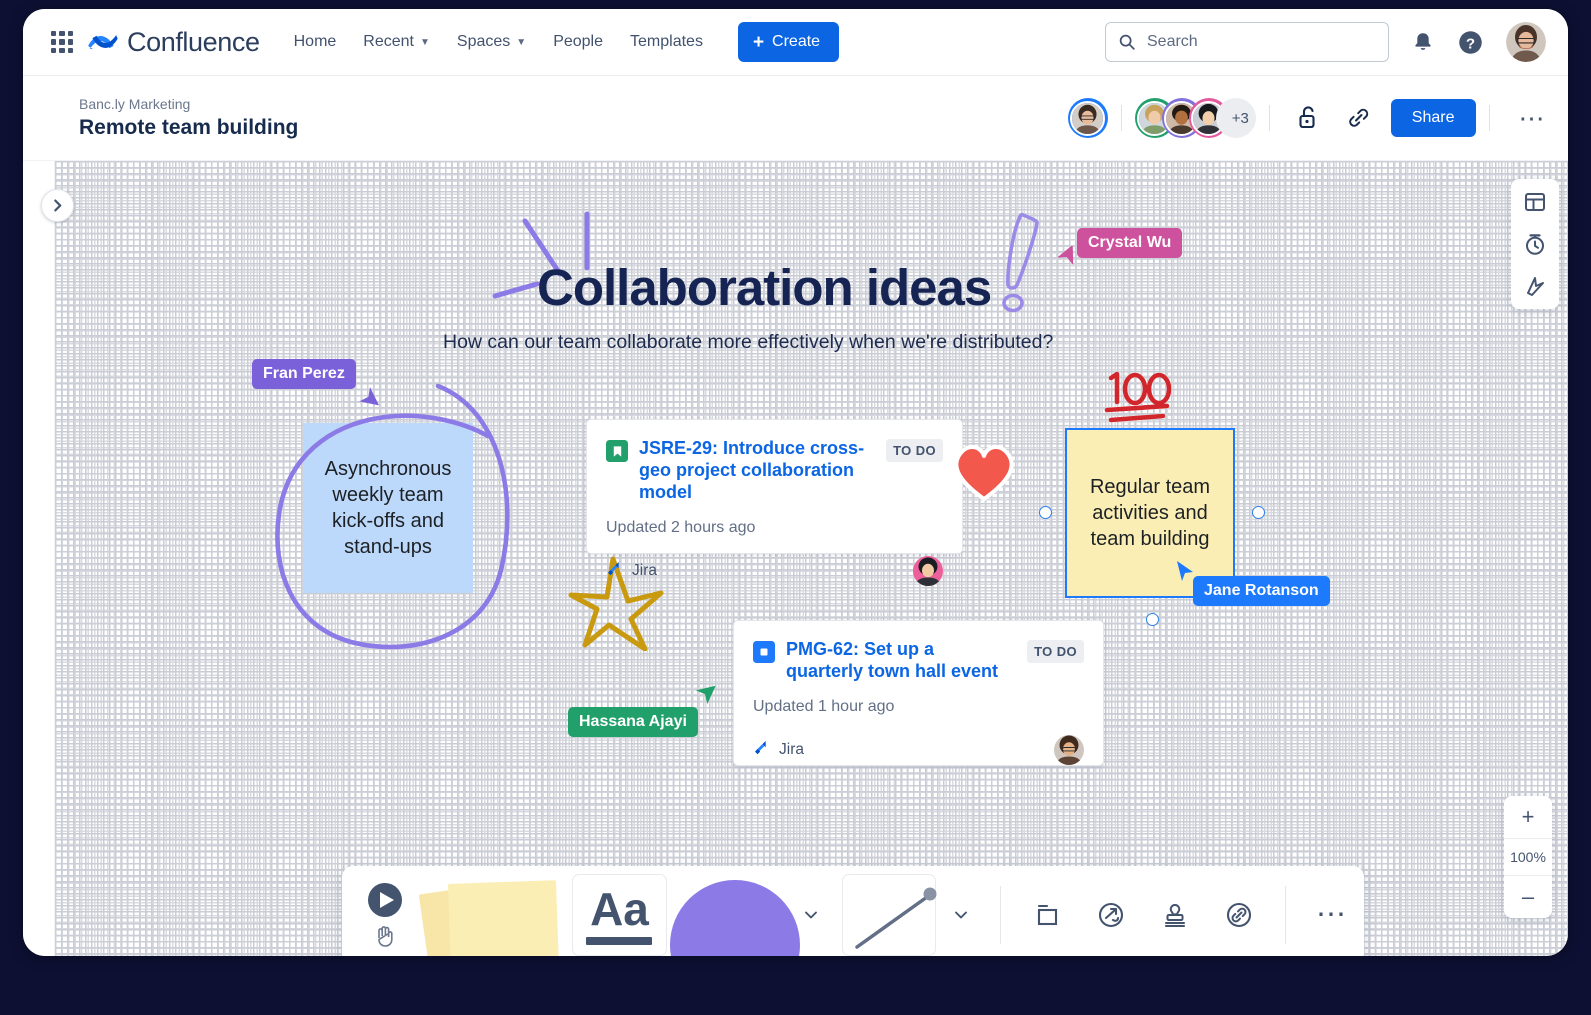 Image resolution: width=1591 pixels, height=1015 pixels. Describe the element at coordinates (633, 722) in the screenshot. I see `cursor-name-label: Hassana Ajayi` at that location.